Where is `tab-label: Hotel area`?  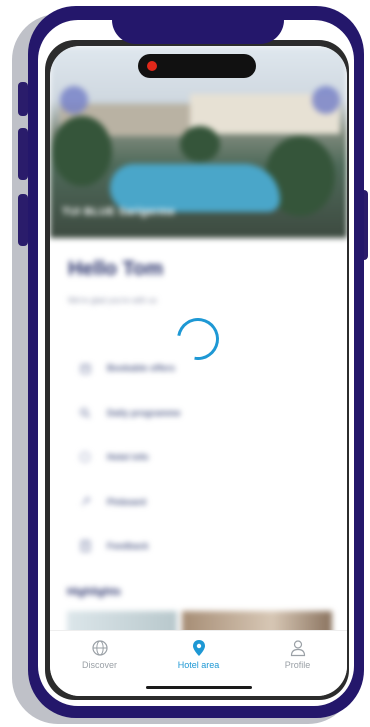 tab-label: Hotel area is located at coordinates (198, 665).